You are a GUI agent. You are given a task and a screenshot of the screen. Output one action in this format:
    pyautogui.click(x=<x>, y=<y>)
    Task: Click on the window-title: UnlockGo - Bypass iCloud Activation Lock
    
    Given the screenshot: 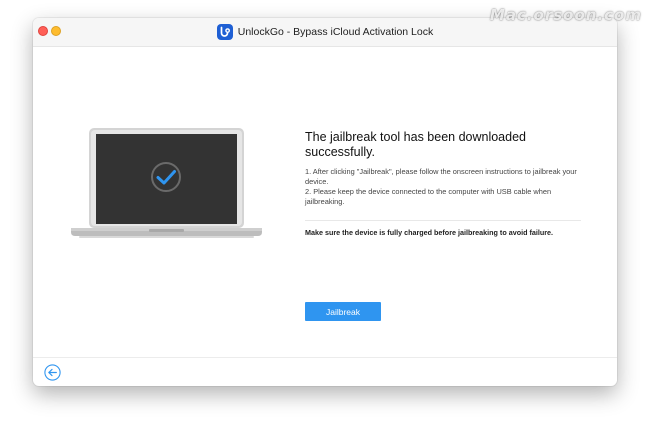 What is the action you would take?
    pyautogui.click(x=335, y=32)
    